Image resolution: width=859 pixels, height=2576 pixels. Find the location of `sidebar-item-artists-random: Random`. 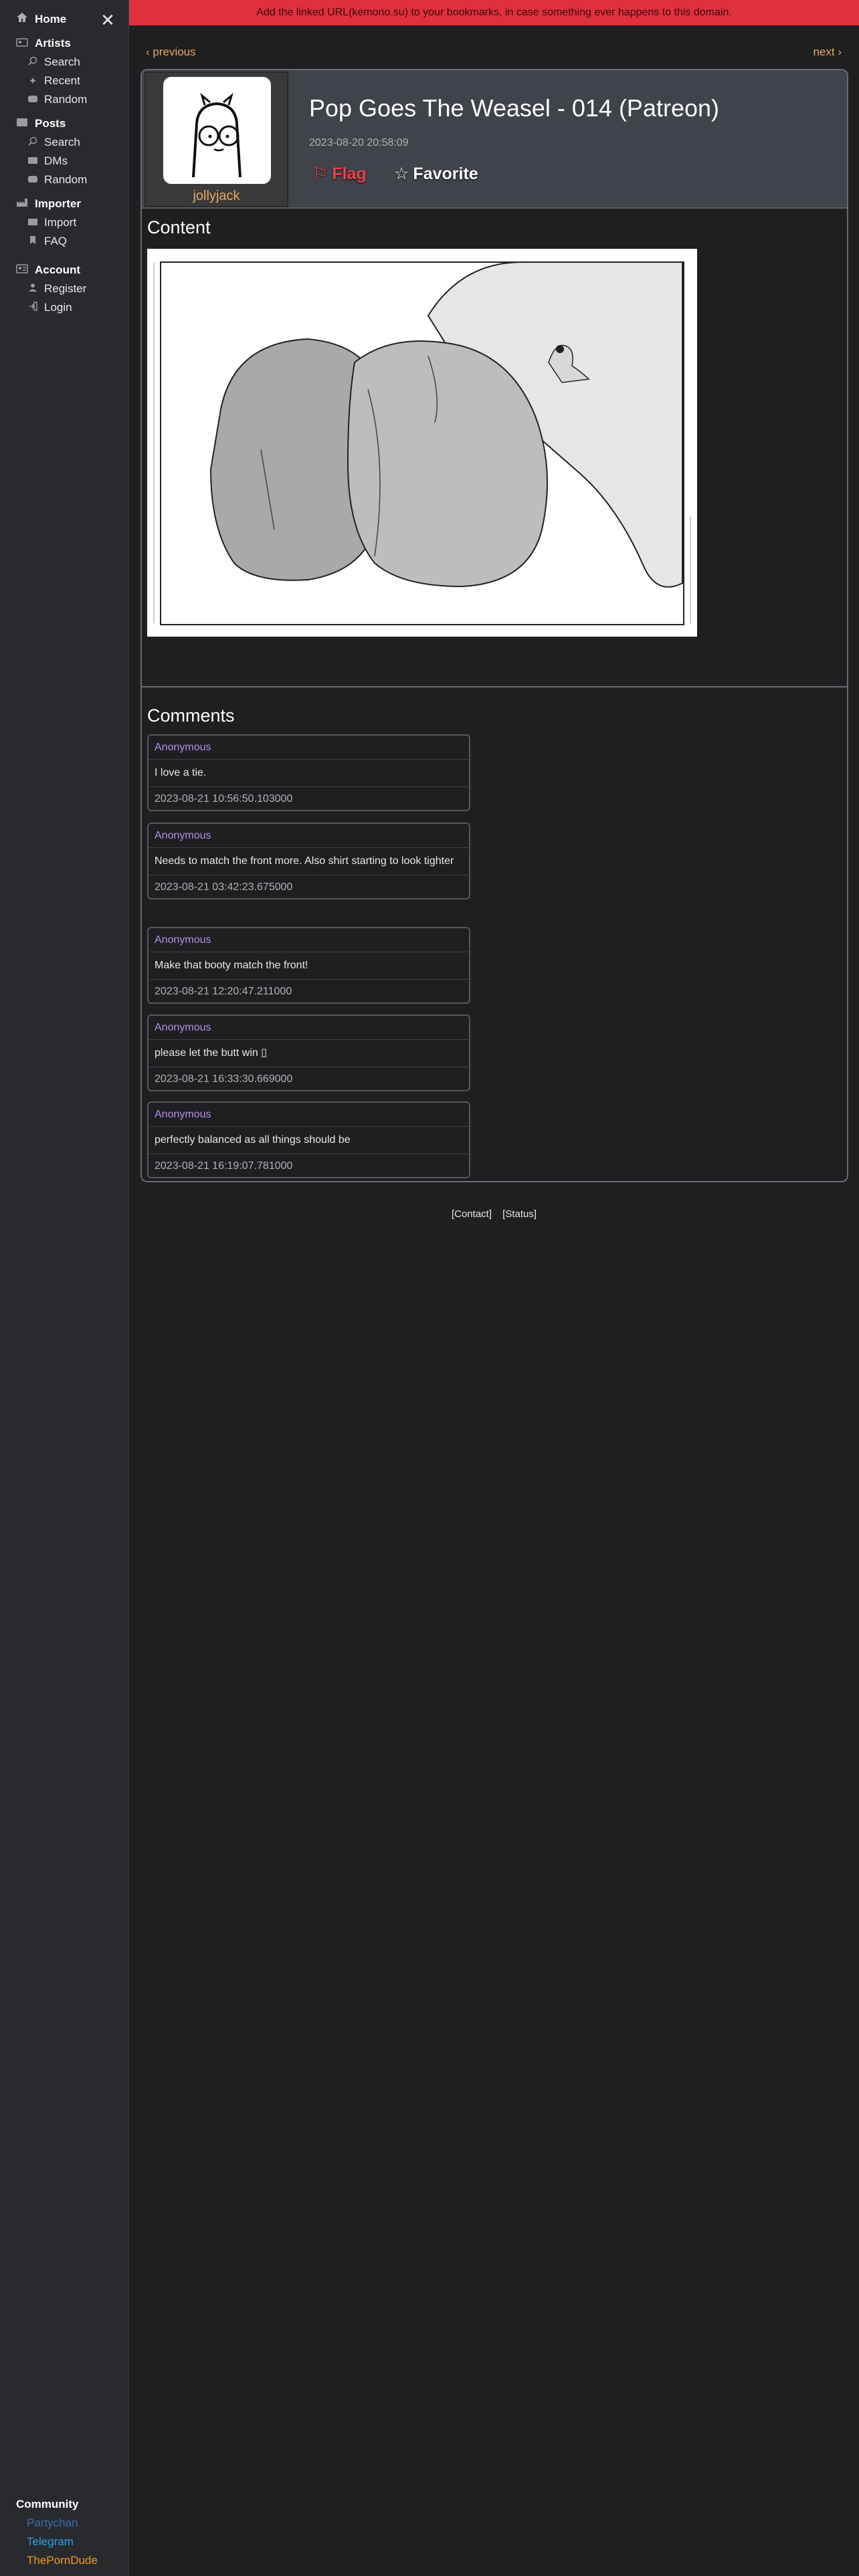

sidebar-item-artists-random: Random is located at coordinates (57, 100).